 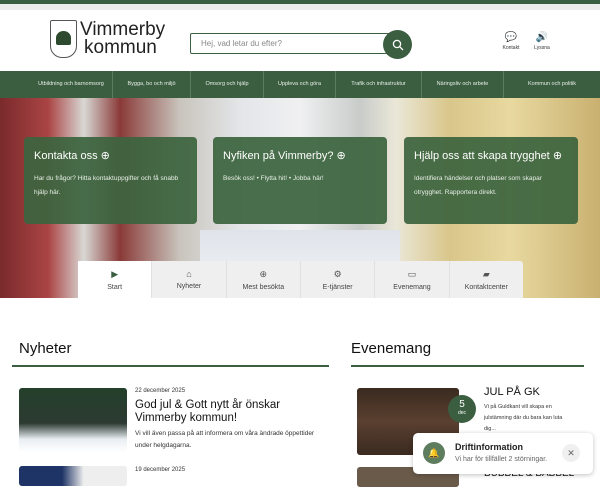 I want to click on nav-item: Utbildning och barnomsorg, so click(x=71, y=84).